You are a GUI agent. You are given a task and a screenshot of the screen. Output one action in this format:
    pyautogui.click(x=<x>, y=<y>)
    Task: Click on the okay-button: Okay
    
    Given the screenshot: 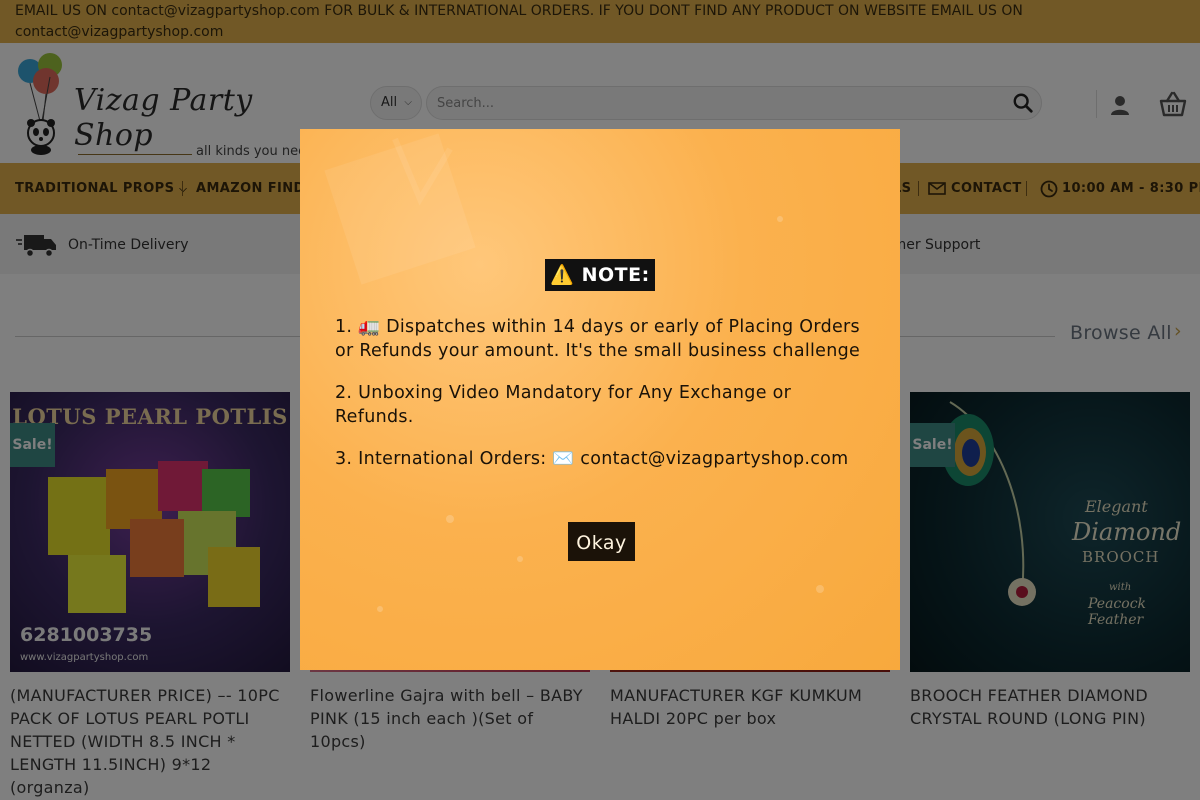 What is the action you would take?
    pyautogui.click(x=601, y=541)
    